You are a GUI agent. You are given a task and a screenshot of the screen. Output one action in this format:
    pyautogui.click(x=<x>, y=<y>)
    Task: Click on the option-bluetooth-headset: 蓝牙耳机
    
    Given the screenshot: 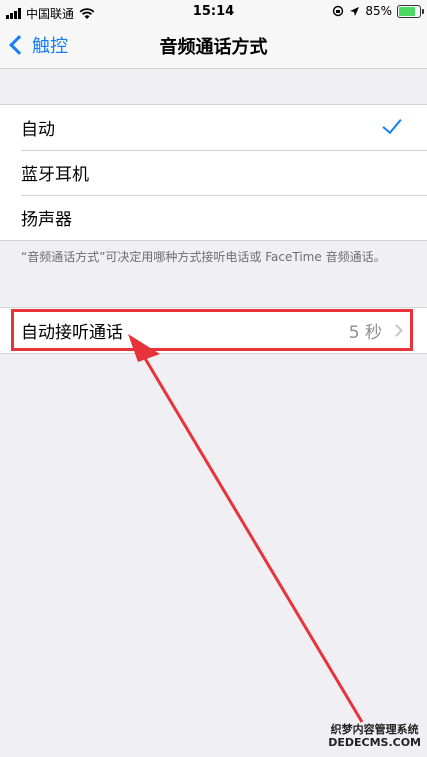 What is the action you would take?
    pyautogui.click(x=213, y=172)
    